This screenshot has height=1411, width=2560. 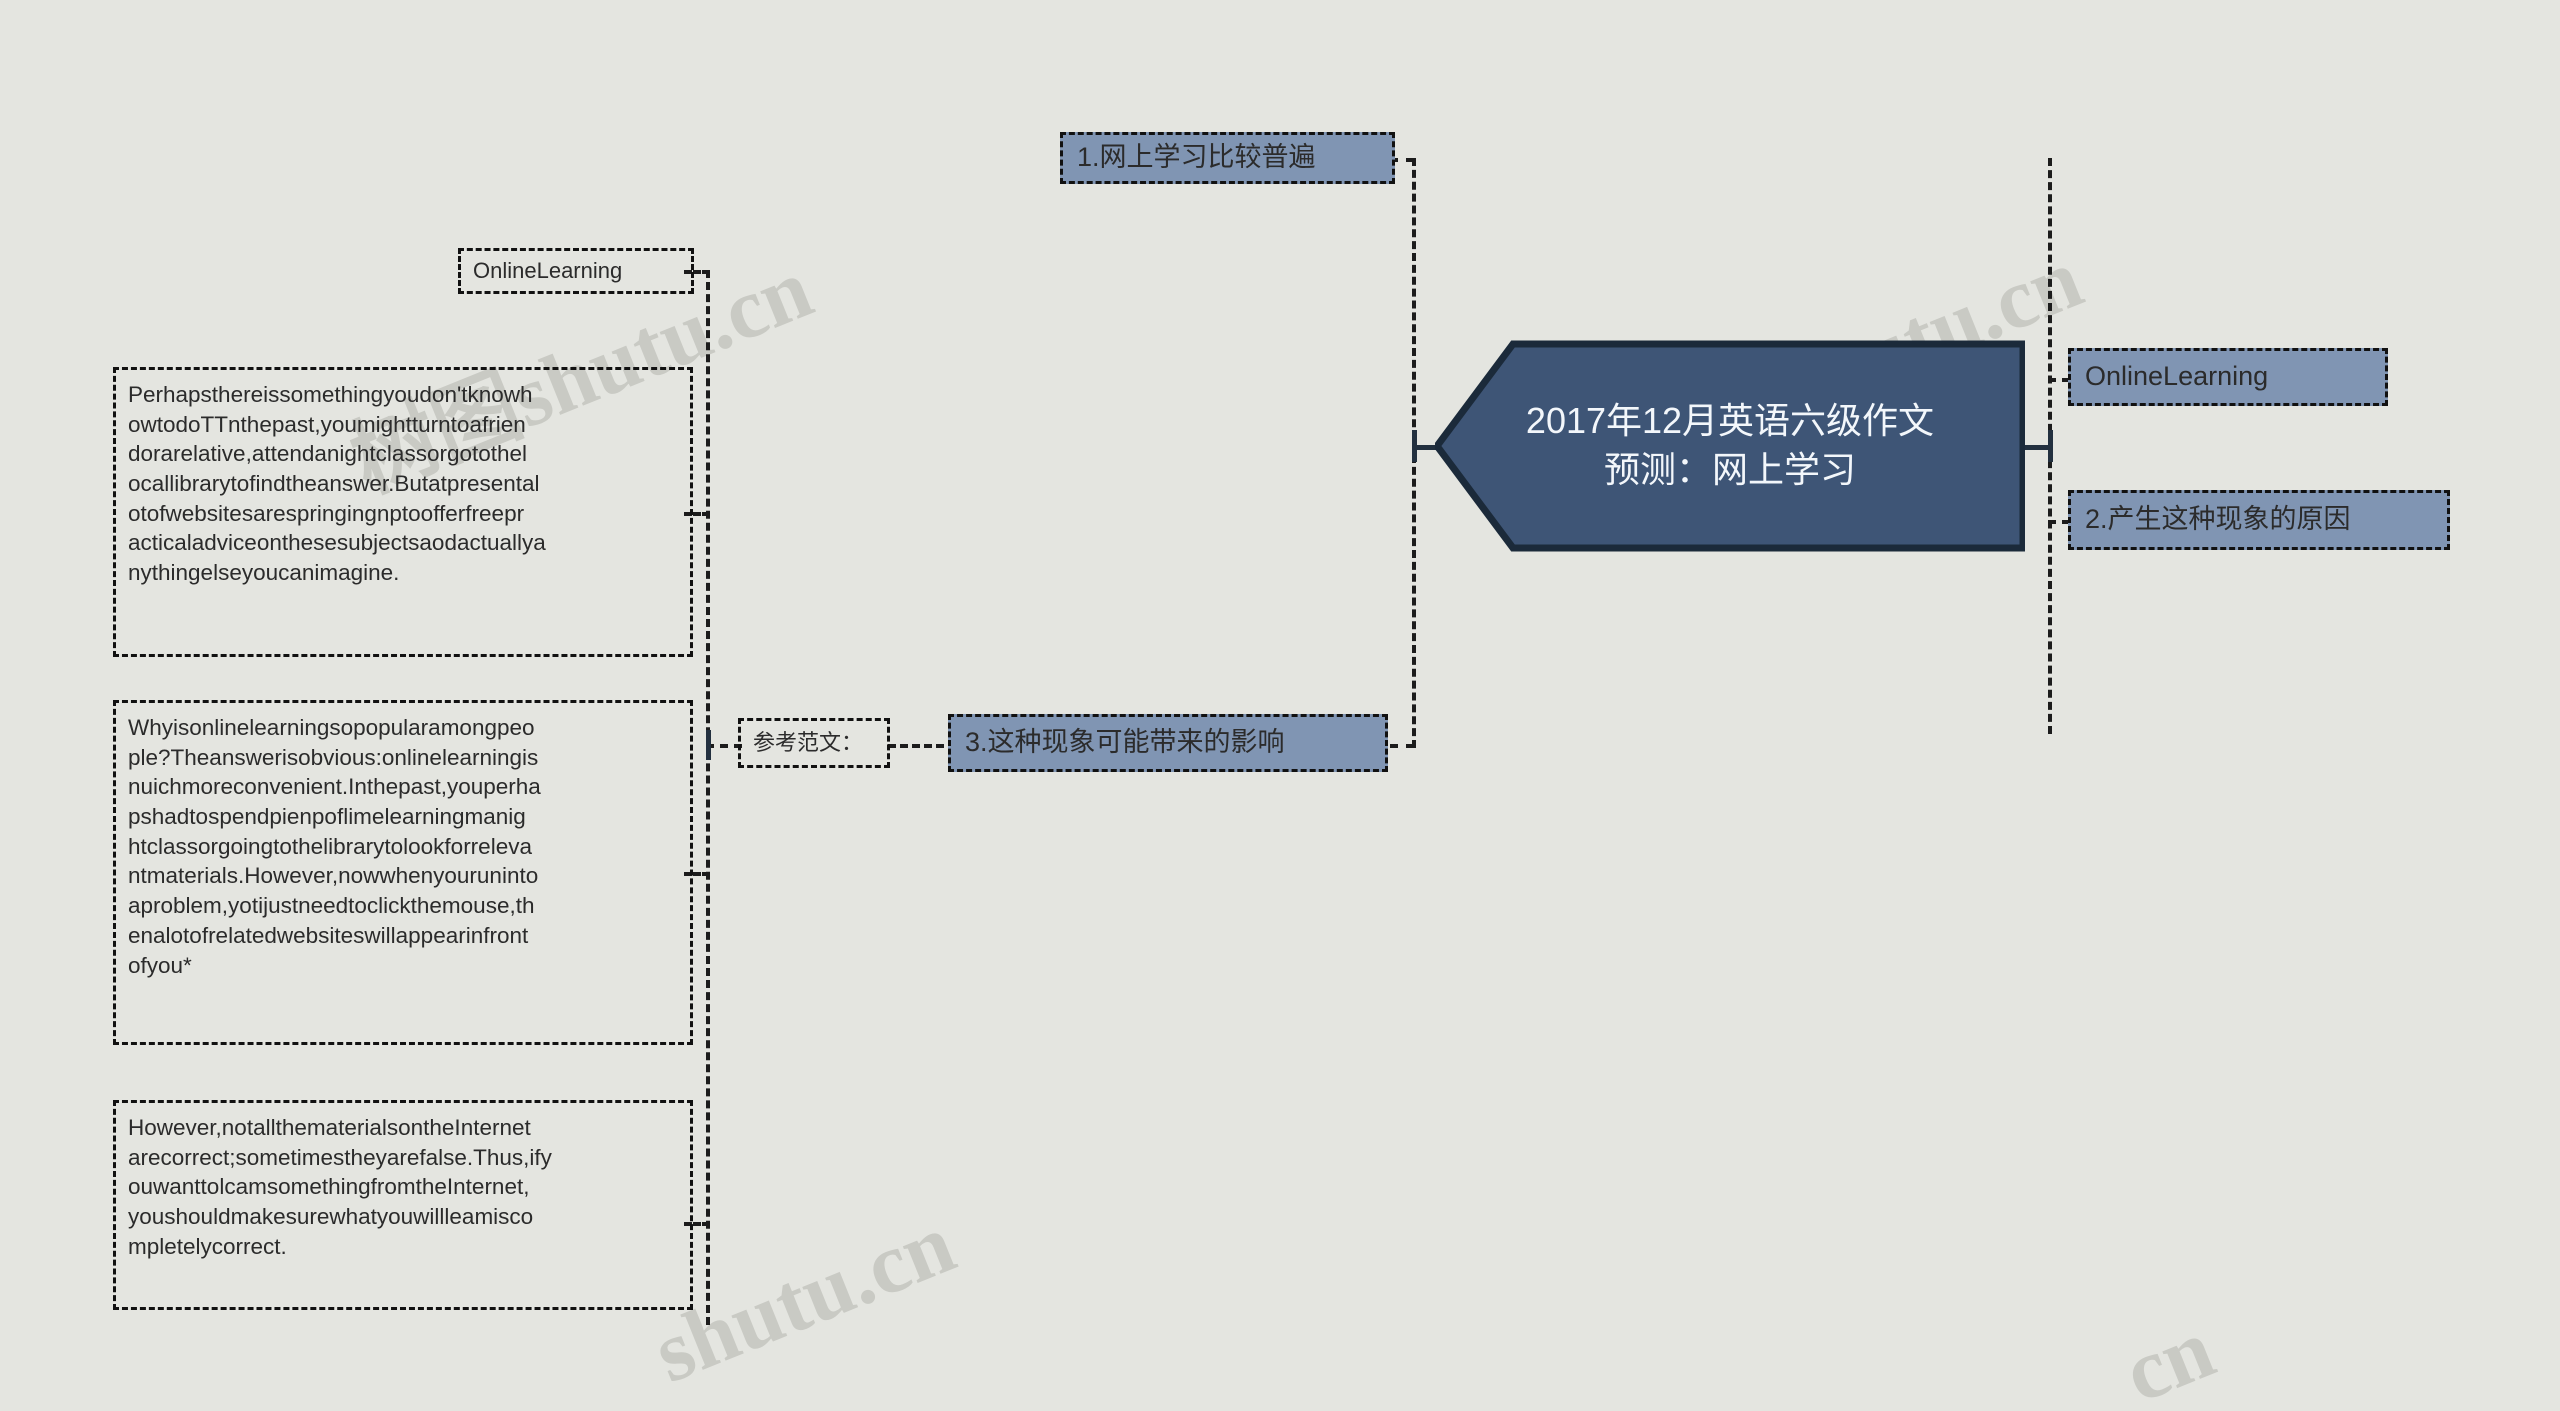 What do you see at coordinates (1402, 746) in the screenshot?
I see `connector-left-bottom` at bounding box center [1402, 746].